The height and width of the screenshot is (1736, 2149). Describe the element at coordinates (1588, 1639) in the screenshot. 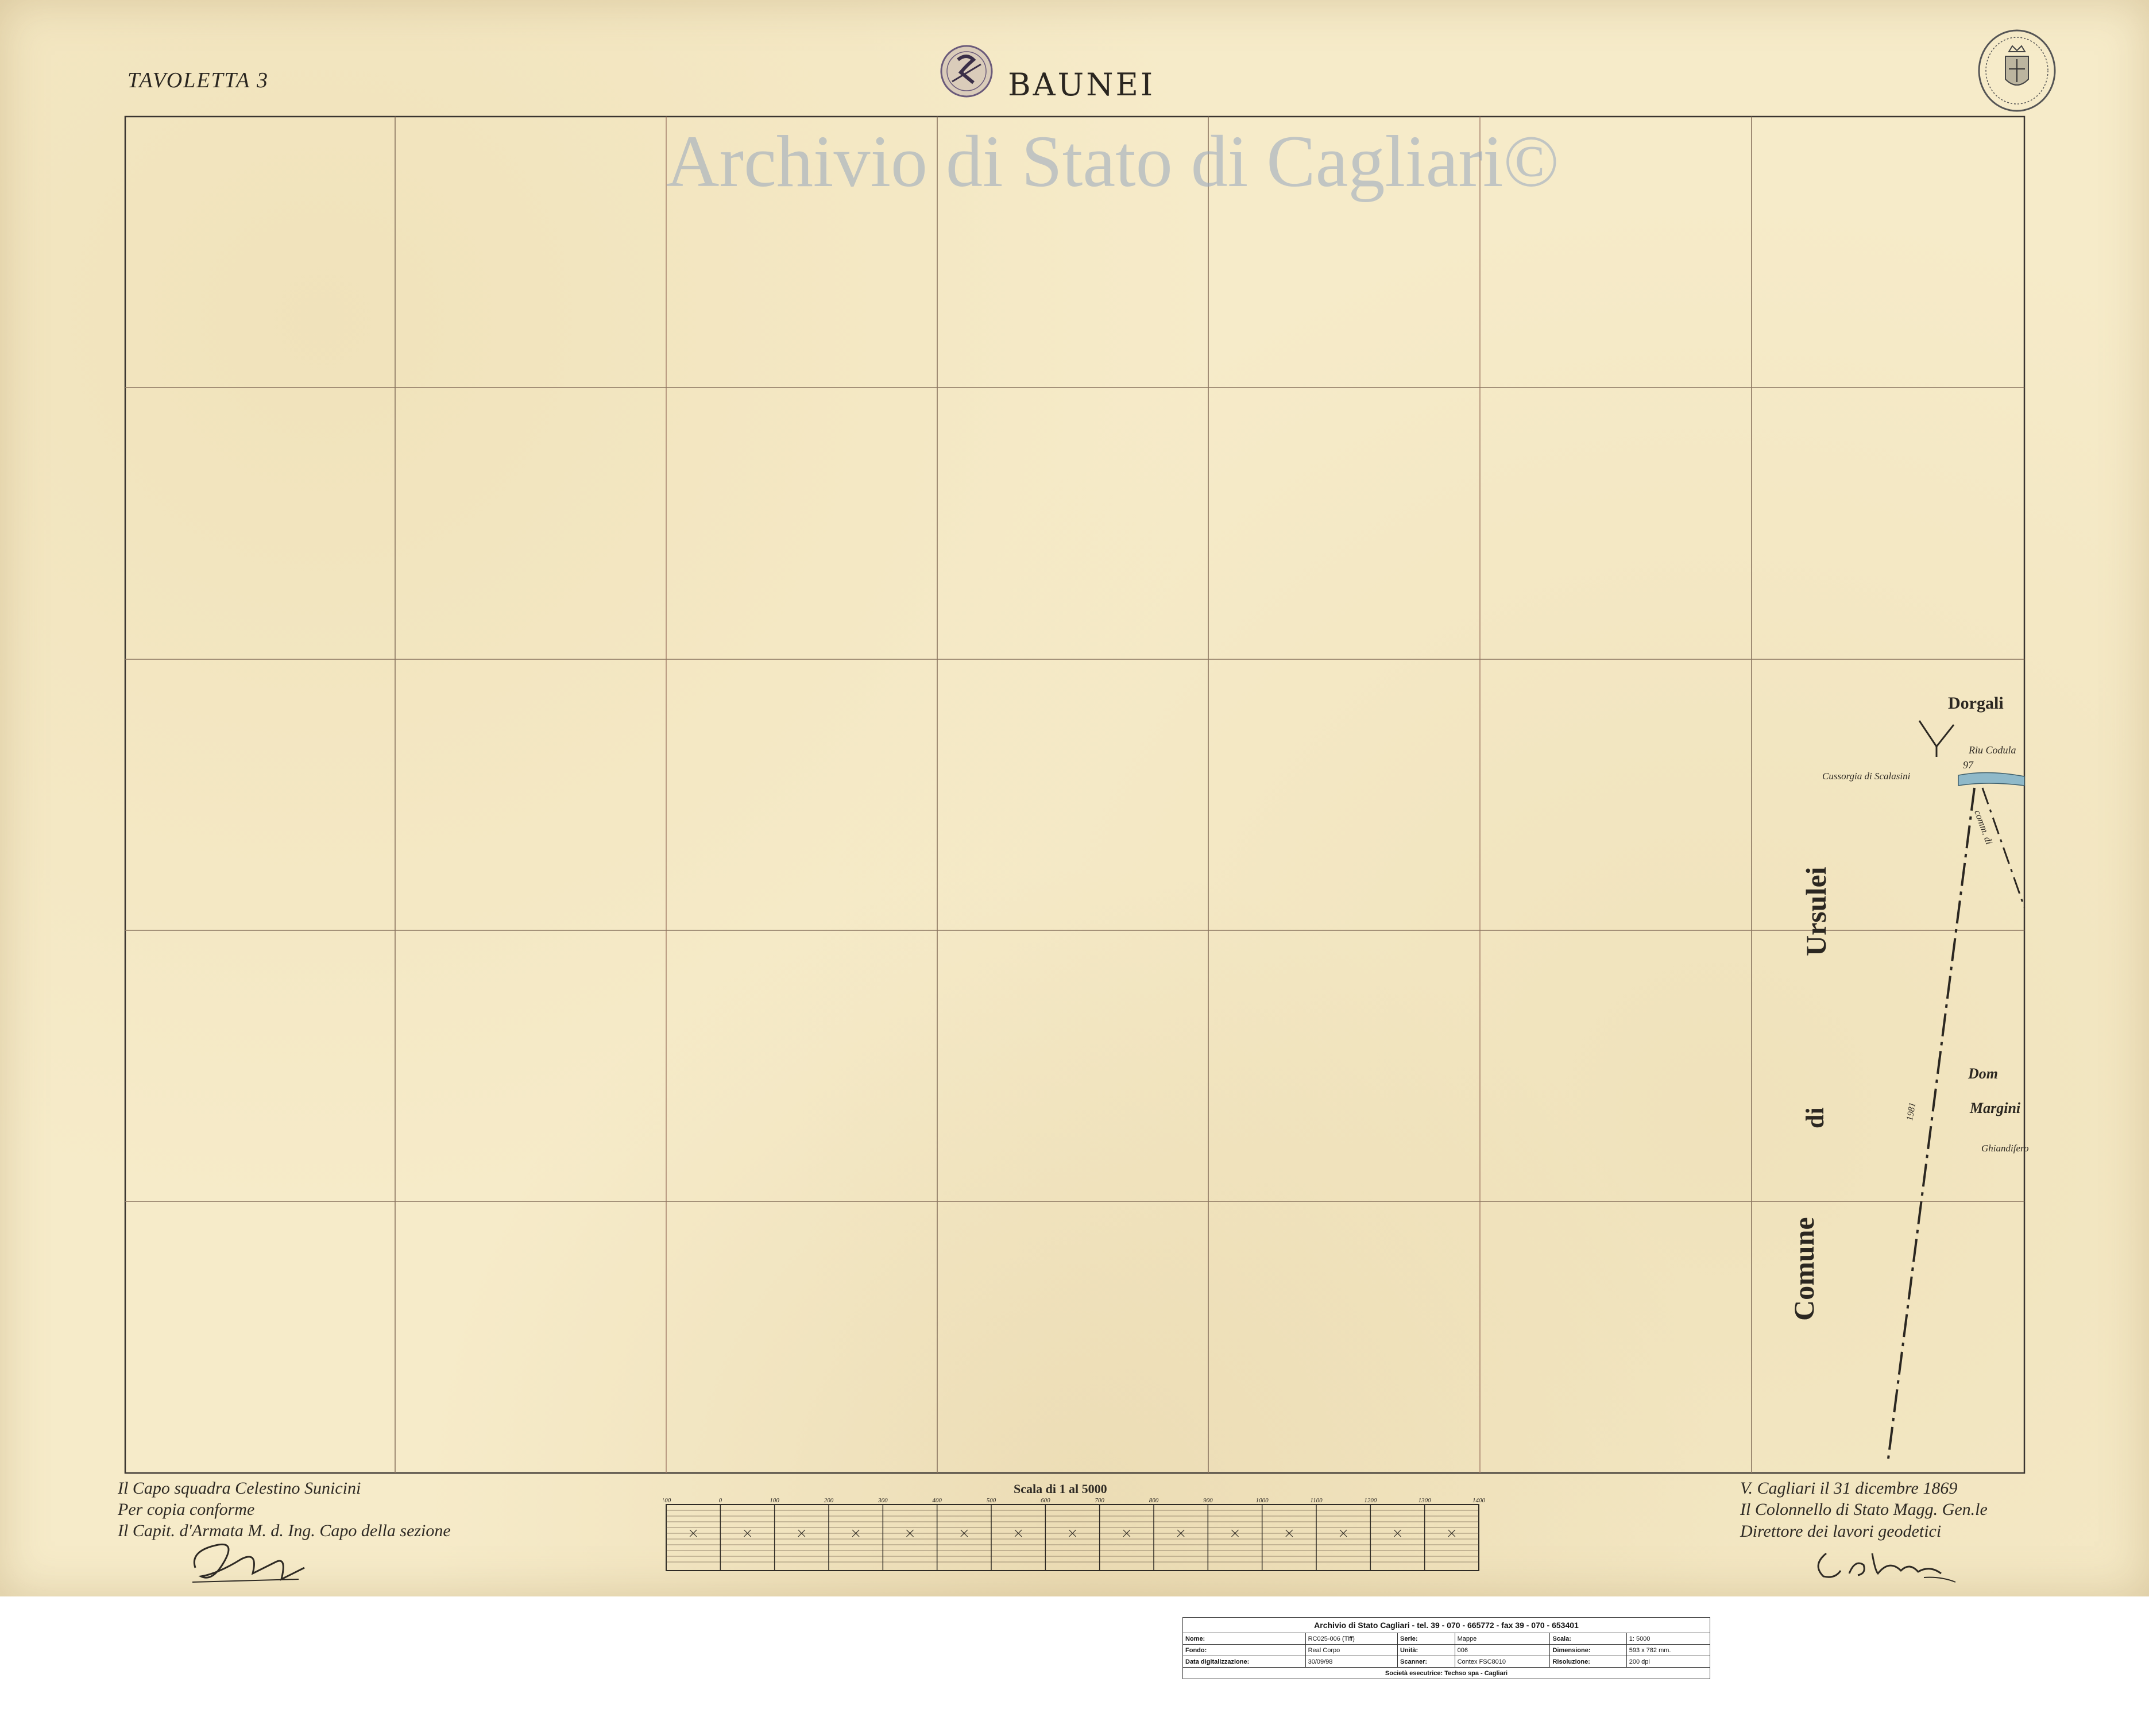

I see `info-label: Scala:` at that location.